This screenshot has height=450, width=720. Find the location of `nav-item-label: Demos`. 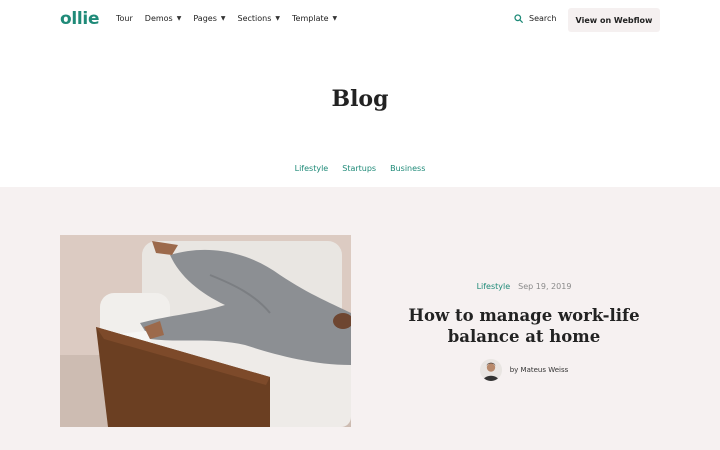

nav-item-label: Demos is located at coordinates (158, 18).